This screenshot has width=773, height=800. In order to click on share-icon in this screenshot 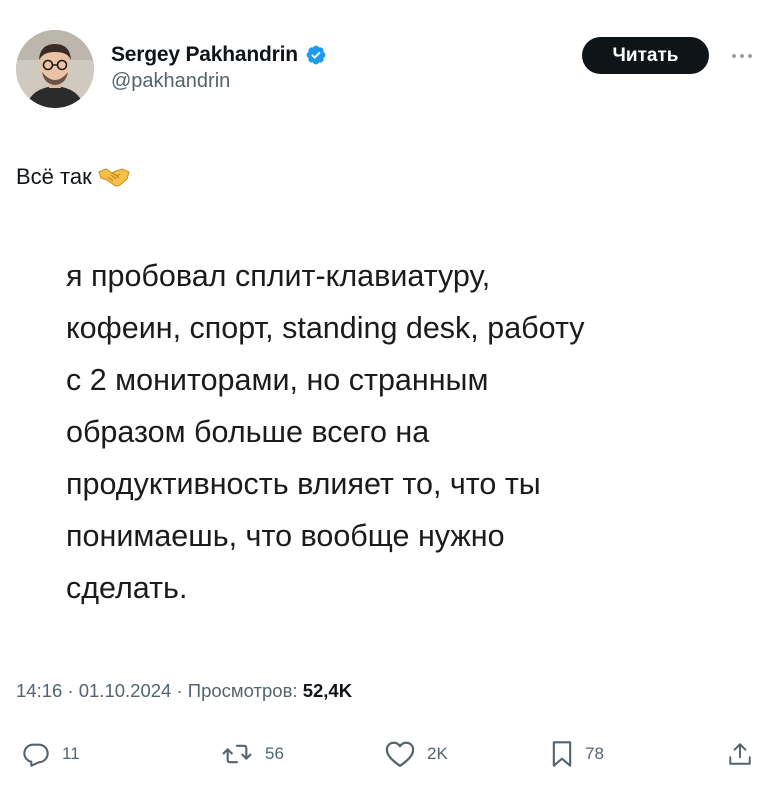, I will do `click(740, 754)`.